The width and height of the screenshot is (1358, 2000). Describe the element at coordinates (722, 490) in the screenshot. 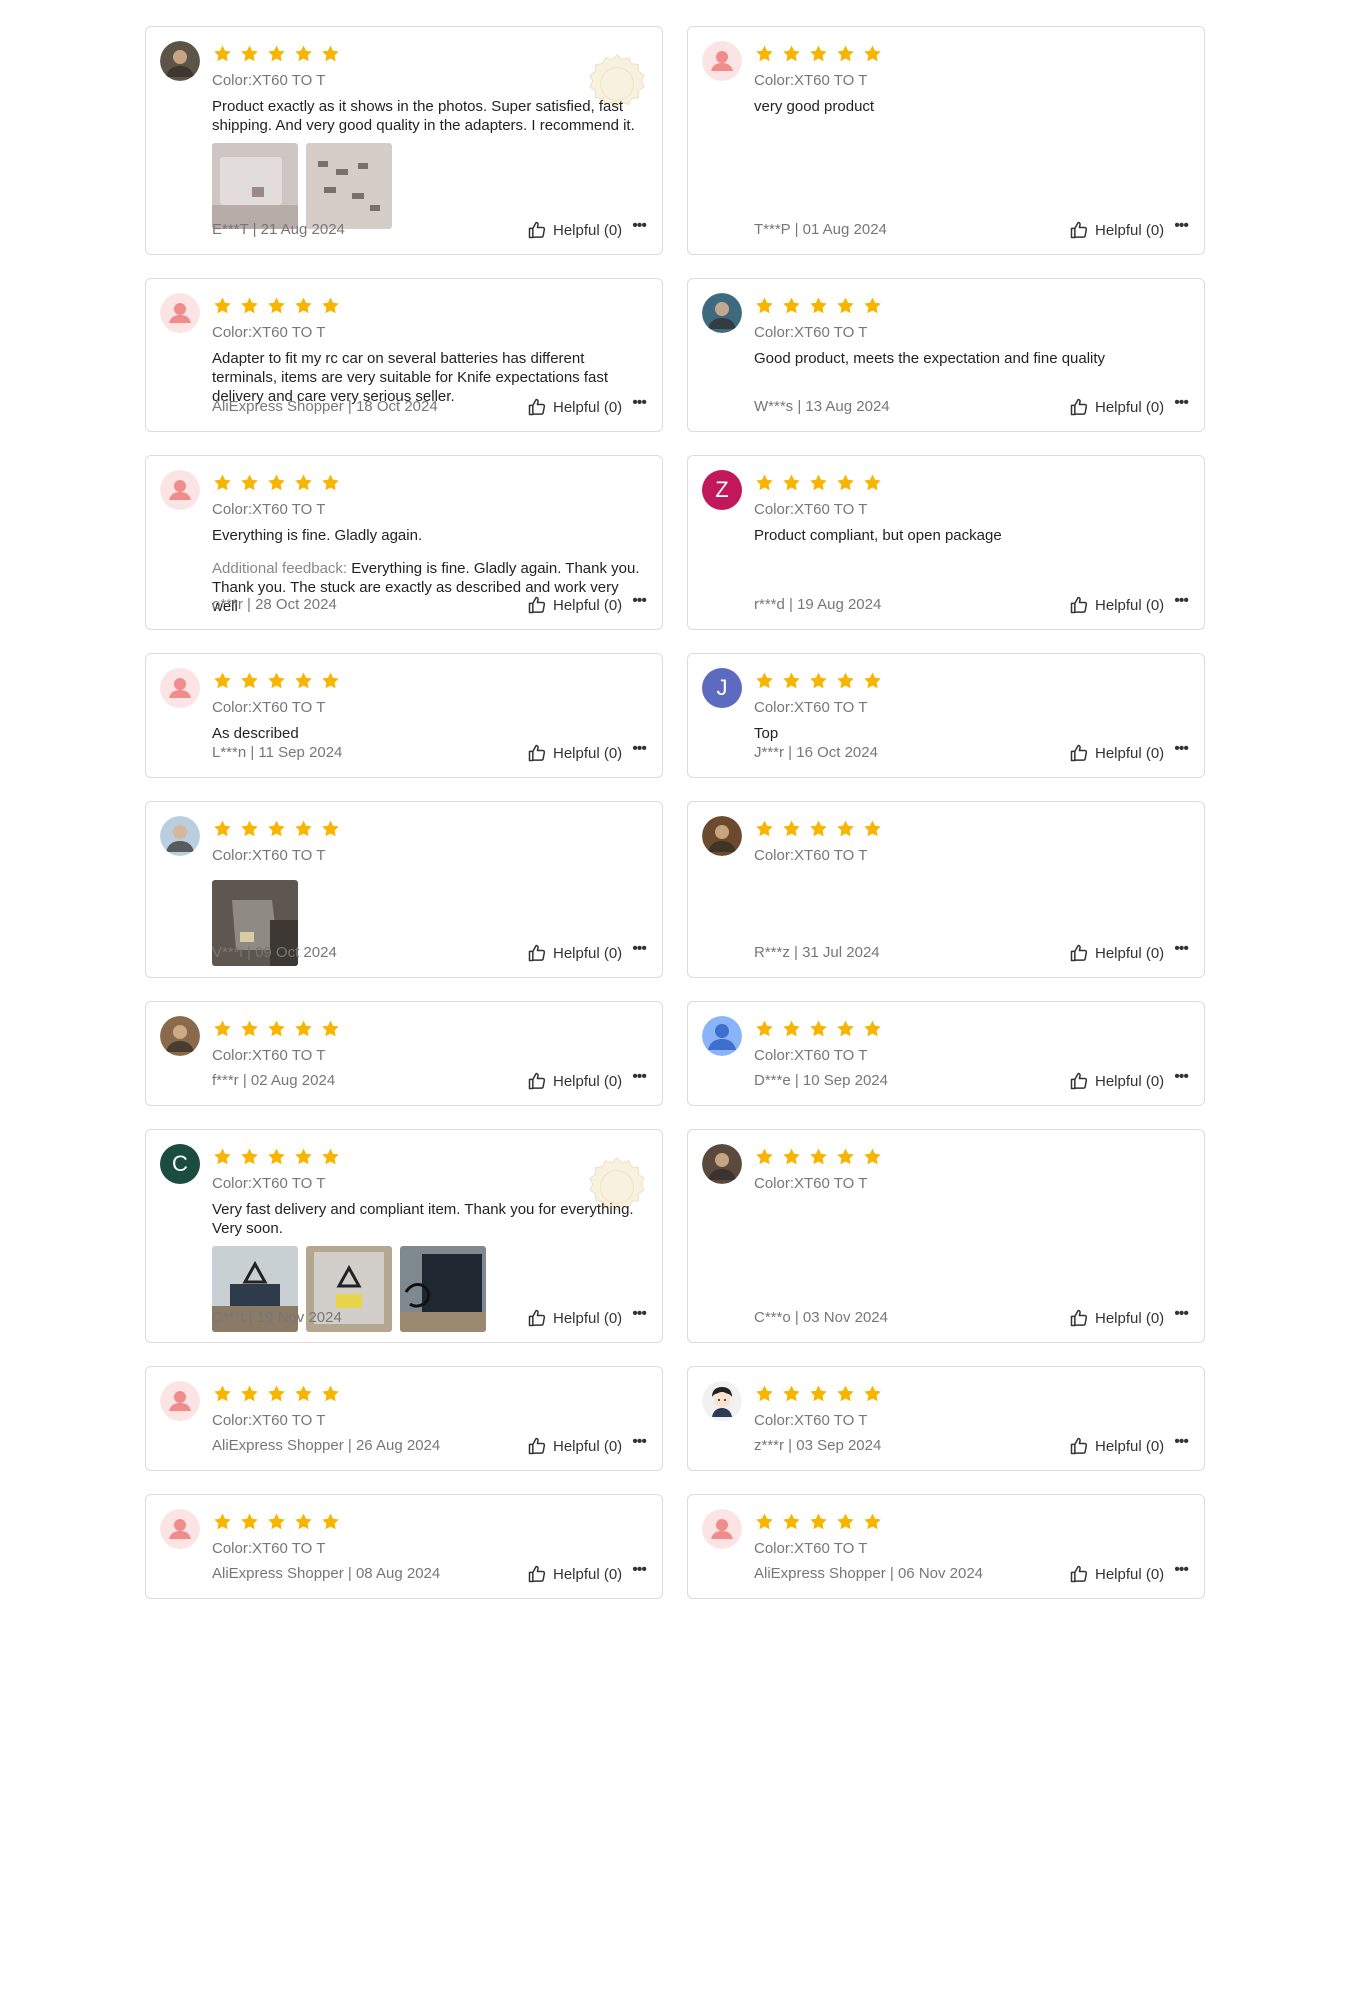

I see `user-avatar: Z` at that location.